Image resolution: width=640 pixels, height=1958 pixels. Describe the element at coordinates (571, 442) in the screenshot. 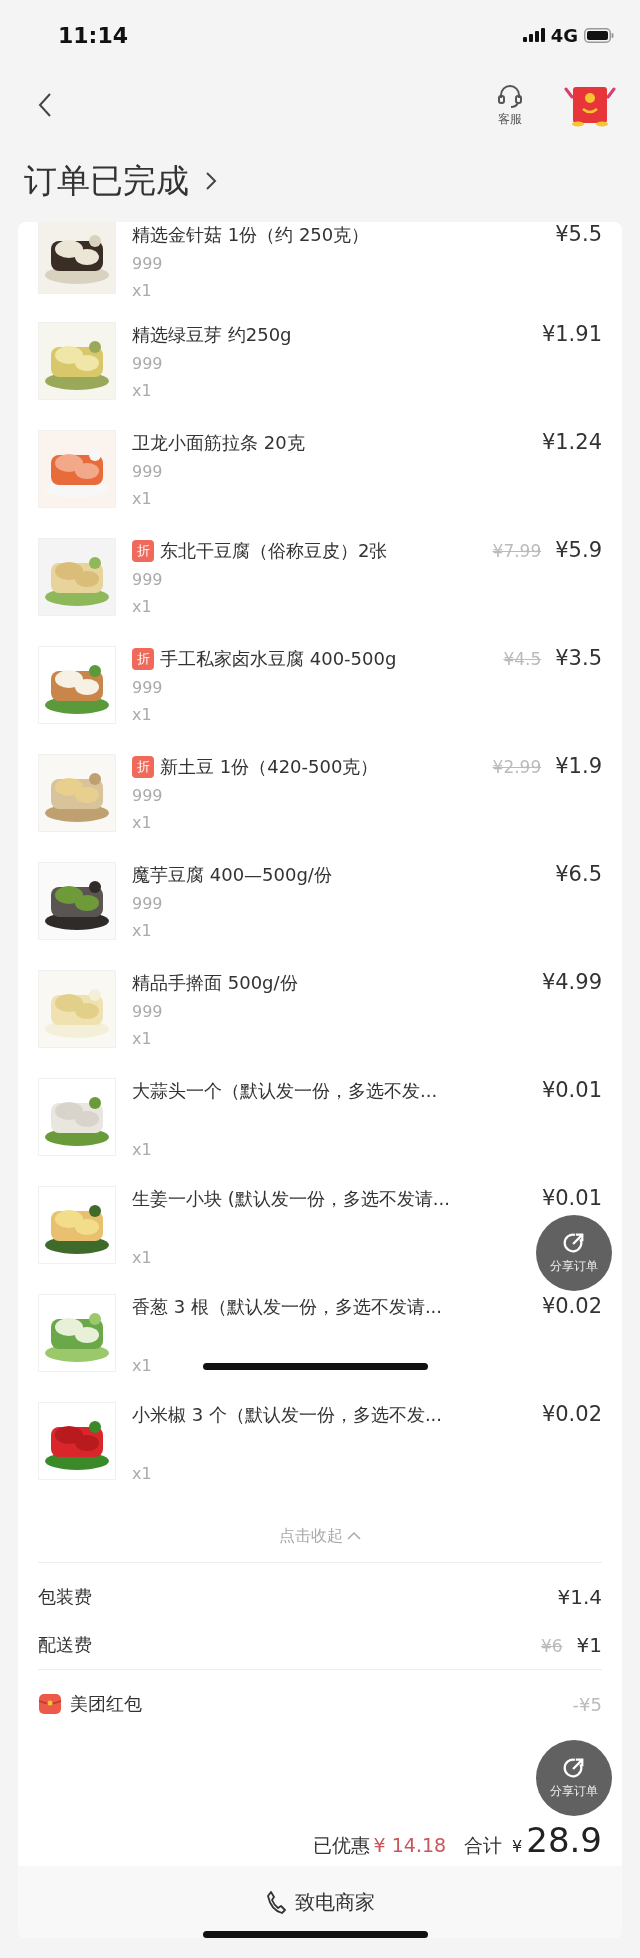

I see `product-price: ¥1.24` at that location.